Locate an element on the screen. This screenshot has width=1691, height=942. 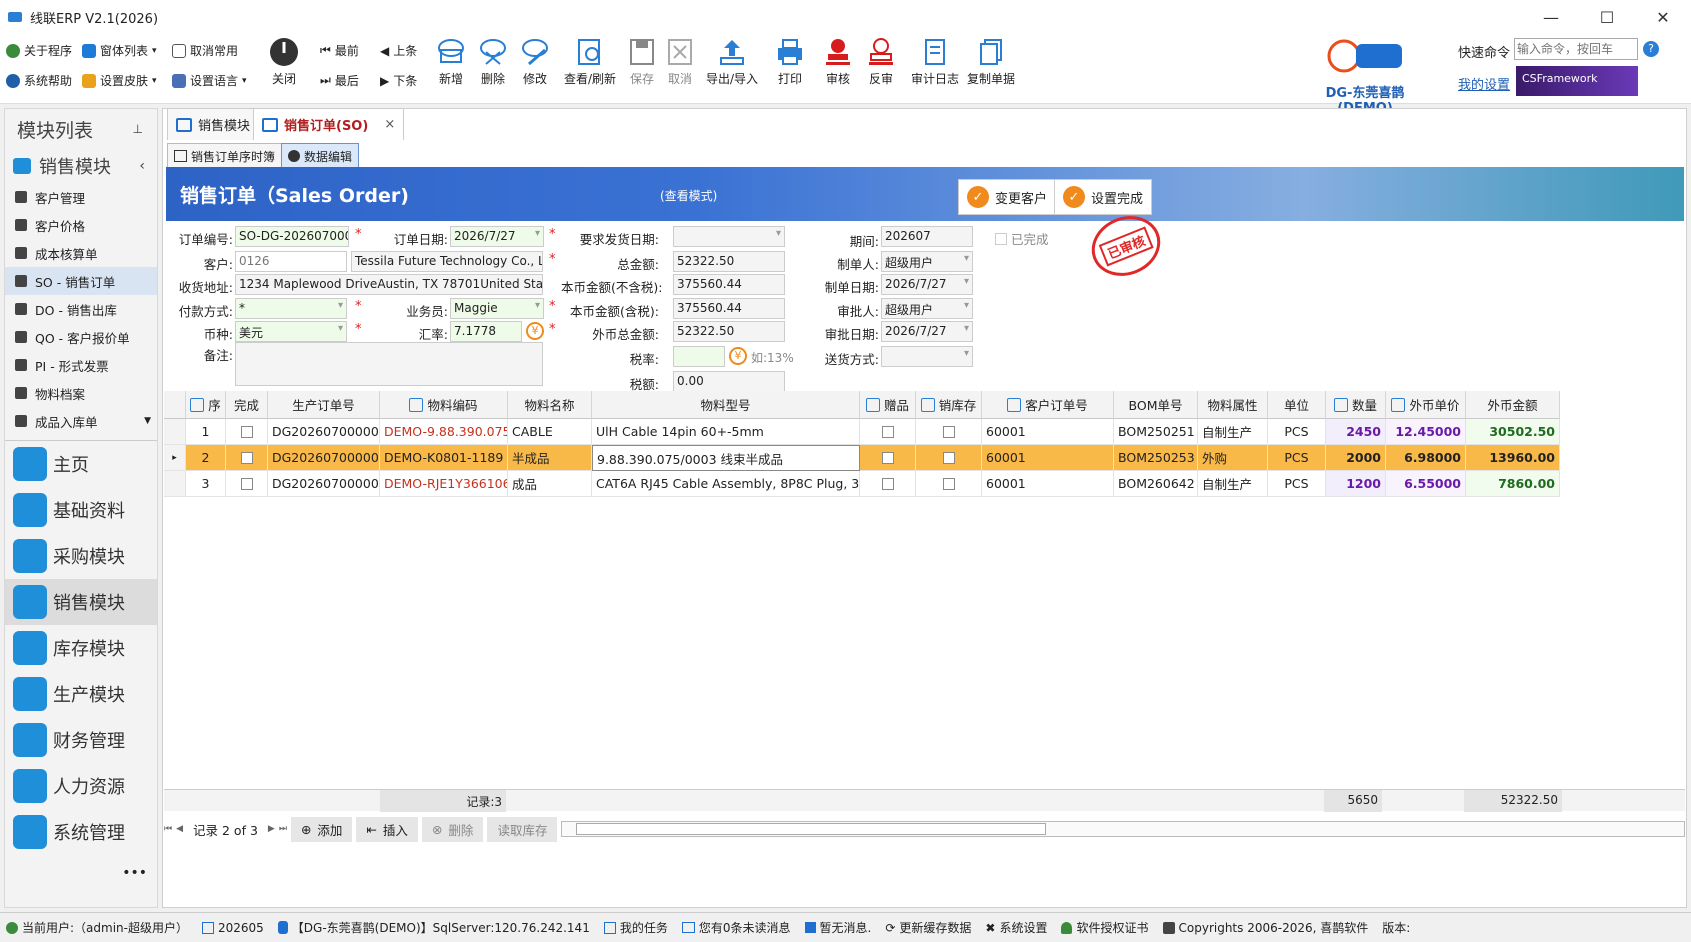
cell-seq: 3 is located at coordinates (206, 484).